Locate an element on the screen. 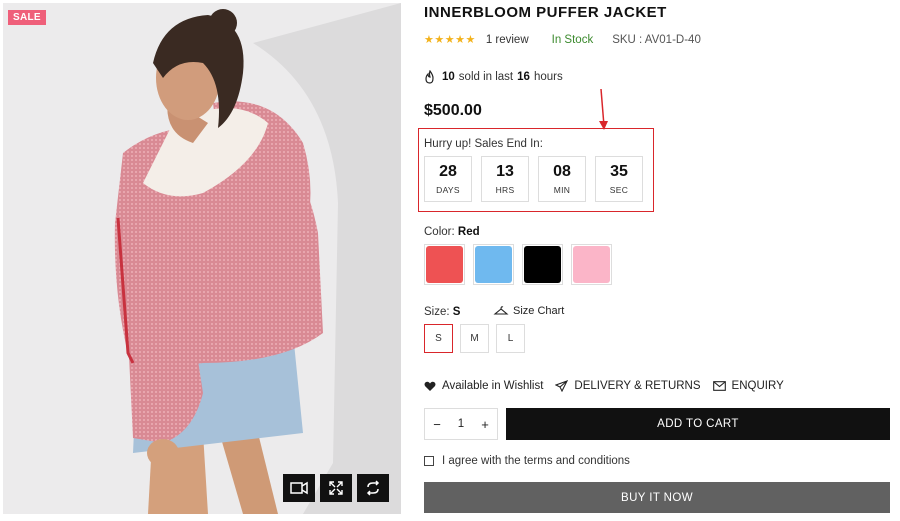 This screenshot has width=900, height=521. size-option-m: M is located at coordinates (474, 338).